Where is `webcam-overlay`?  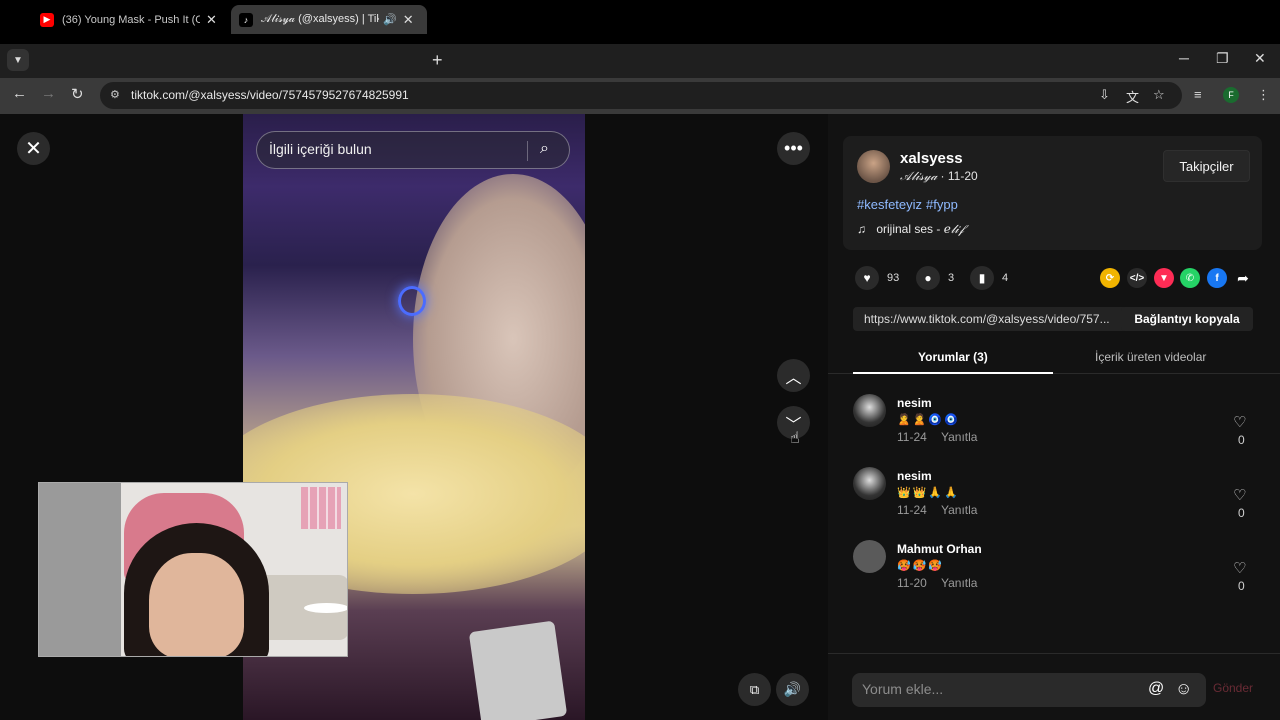 webcam-overlay is located at coordinates (193, 569).